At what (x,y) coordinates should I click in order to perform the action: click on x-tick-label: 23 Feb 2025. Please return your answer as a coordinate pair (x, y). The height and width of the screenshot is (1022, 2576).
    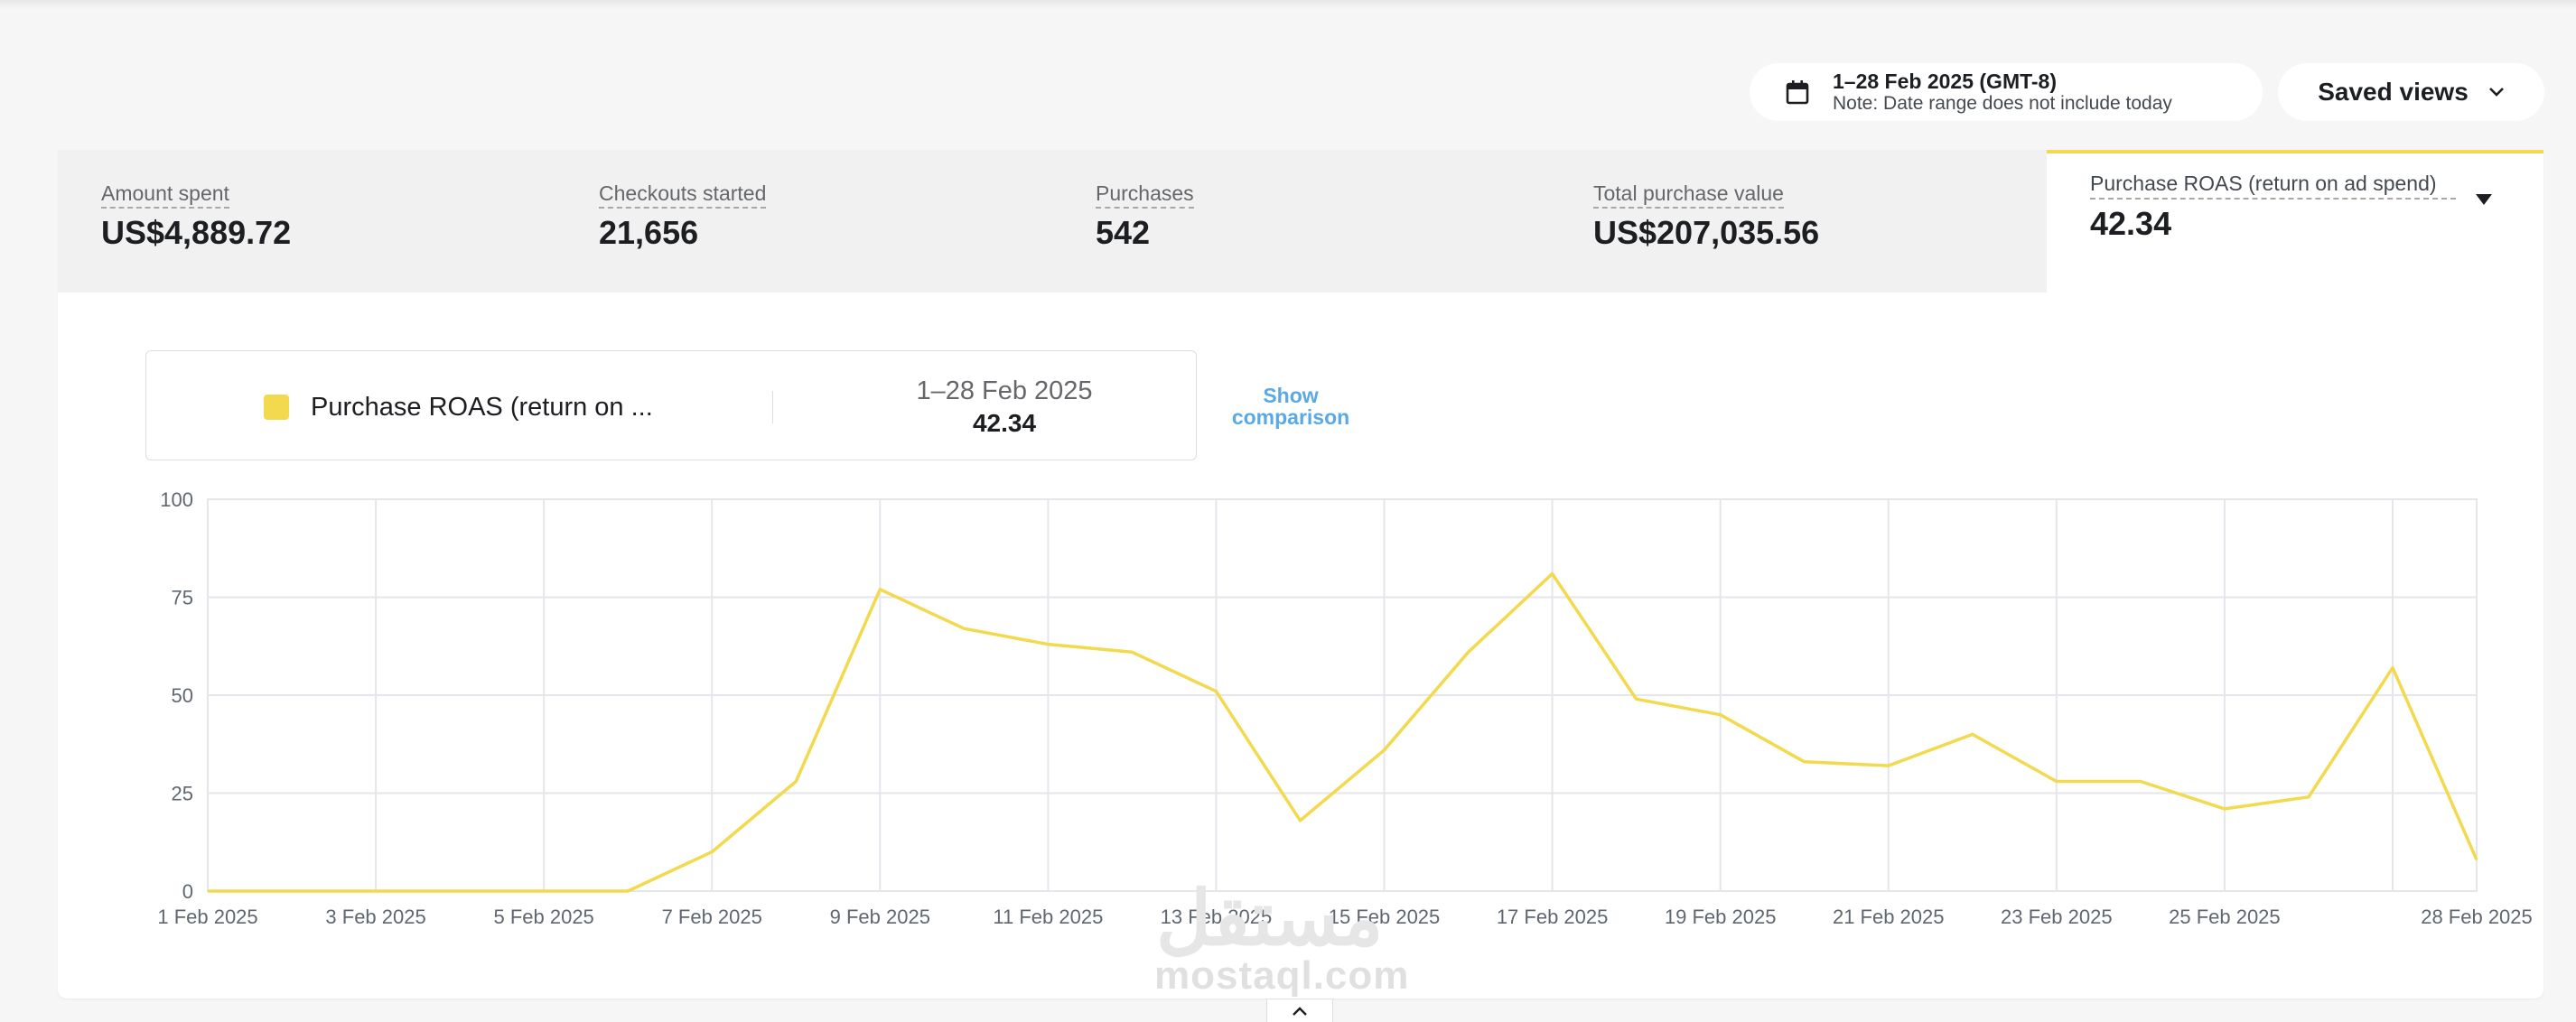
    Looking at the image, I should click on (2057, 917).